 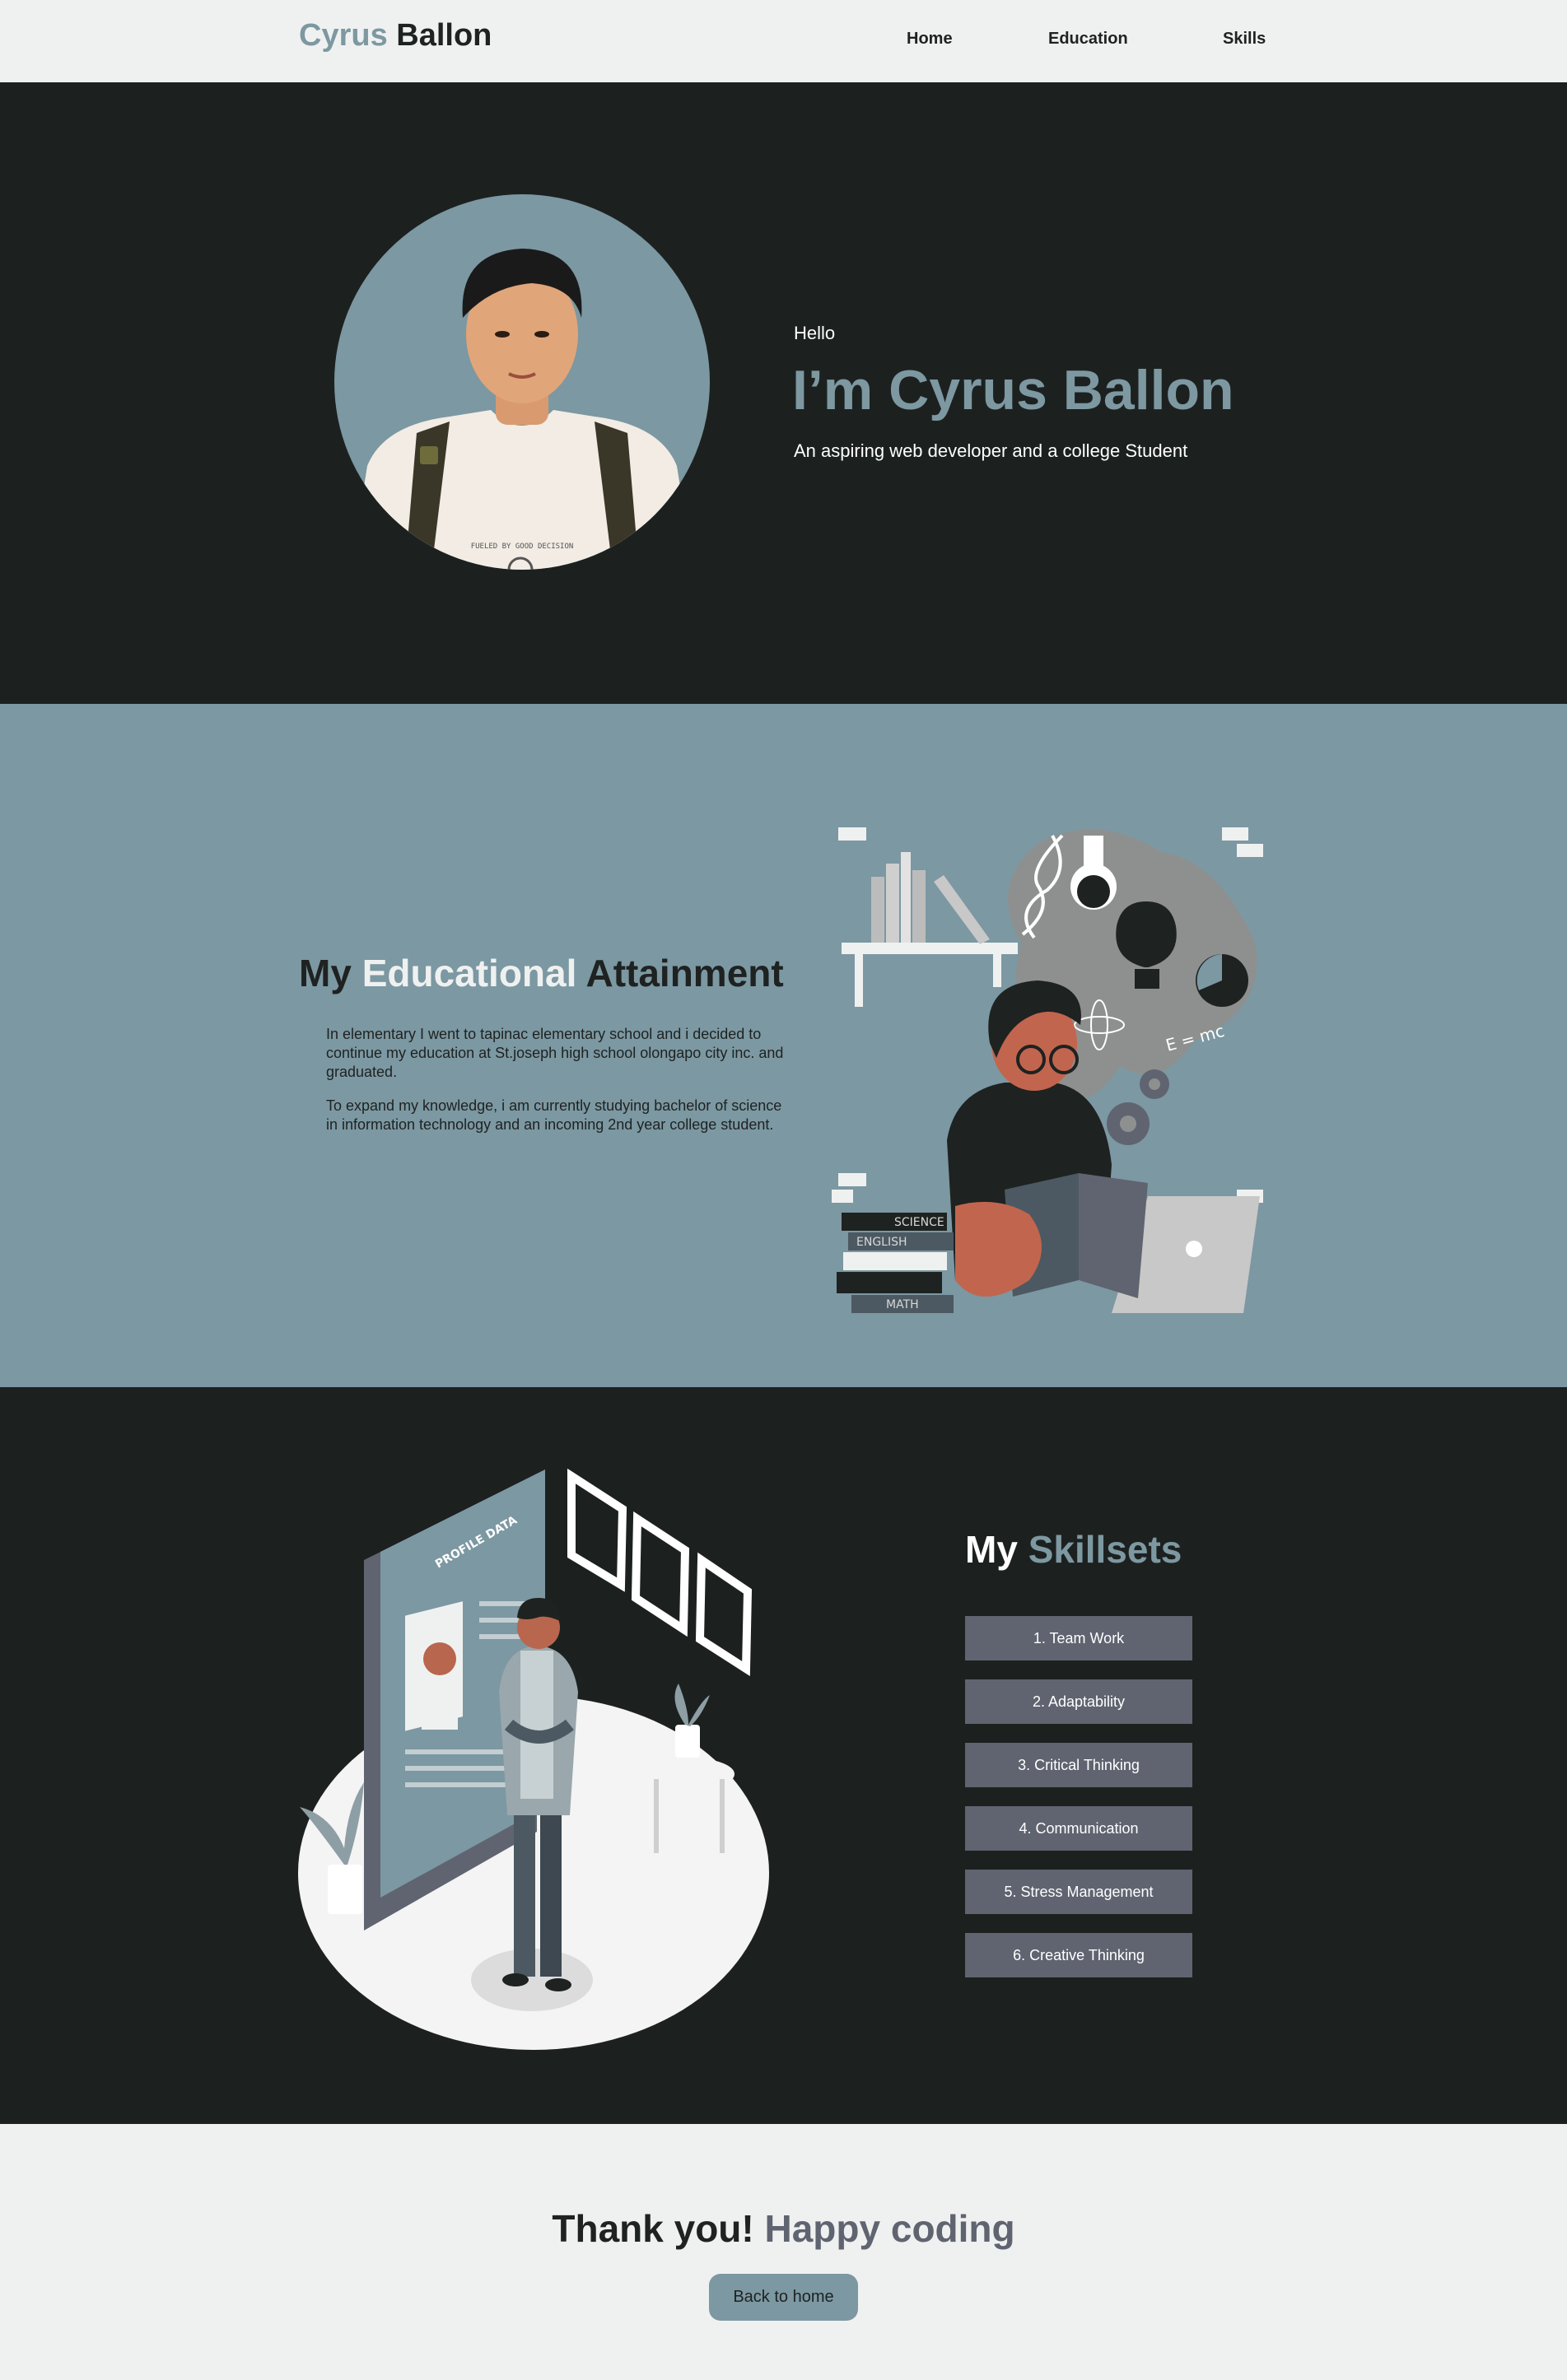 What do you see at coordinates (1244, 39) in the screenshot?
I see `nav-link-skills: Skills` at bounding box center [1244, 39].